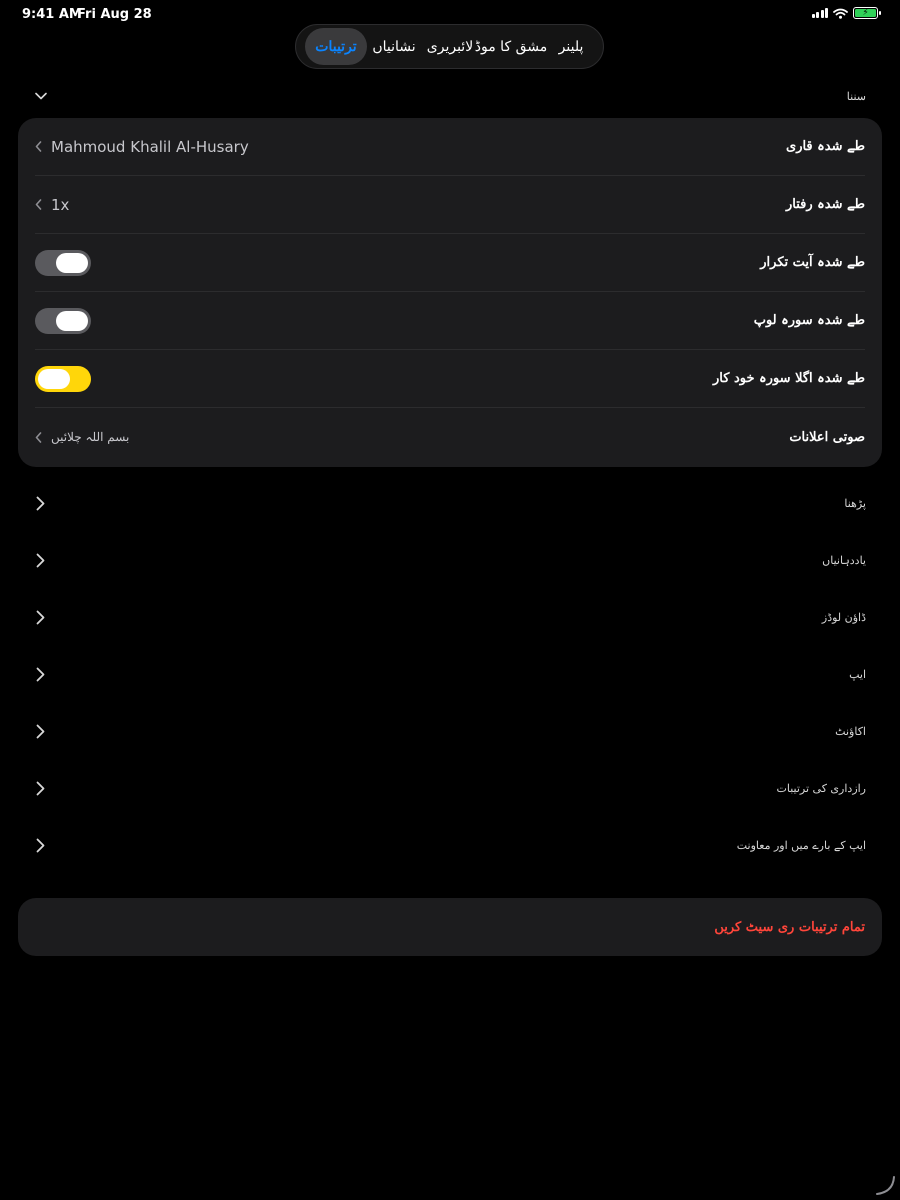 Image resolution: width=900 pixels, height=1200 pixels. Describe the element at coordinates (840, 13) in the screenshot. I see `wifi-icon` at that location.